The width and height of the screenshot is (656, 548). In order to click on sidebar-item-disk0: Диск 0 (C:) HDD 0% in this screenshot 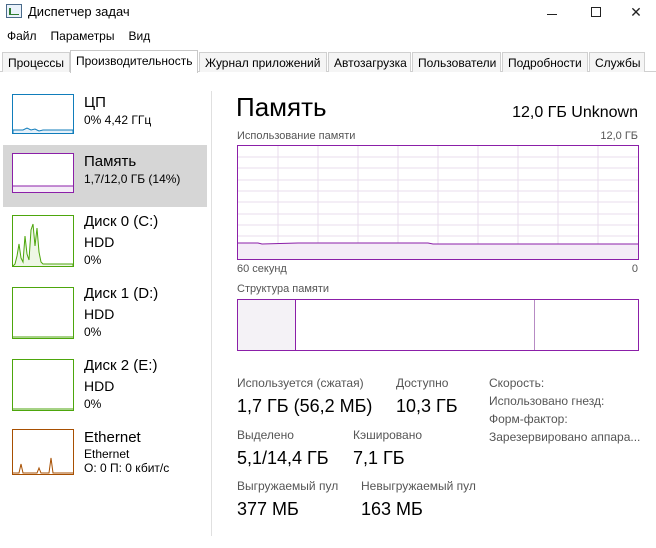, I will do `click(105, 244)`.